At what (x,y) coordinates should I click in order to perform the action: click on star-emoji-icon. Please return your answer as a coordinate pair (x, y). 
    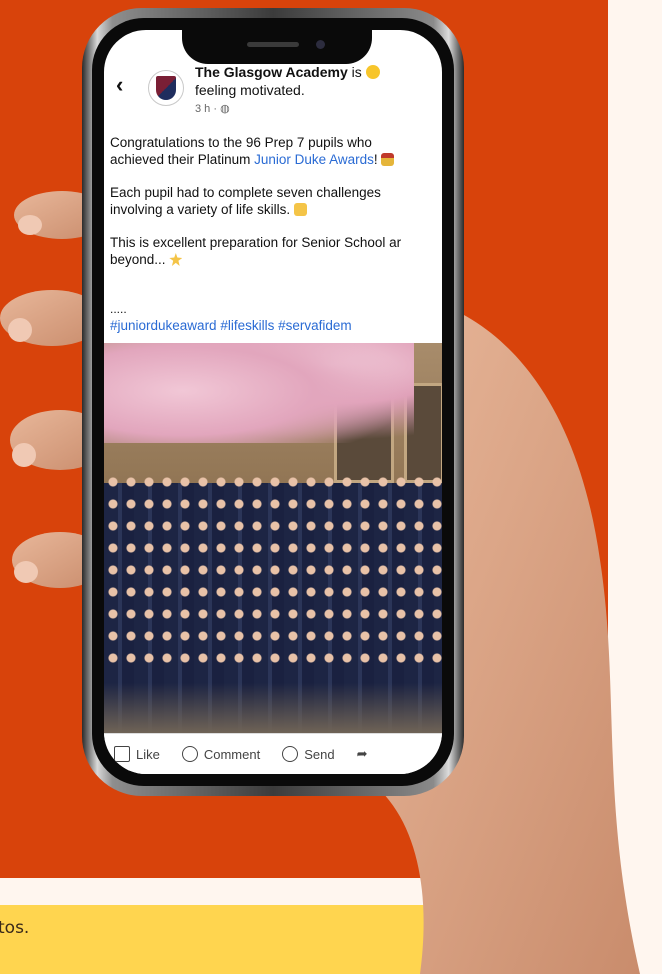
    Looking at the image, I should click on (176, 259).